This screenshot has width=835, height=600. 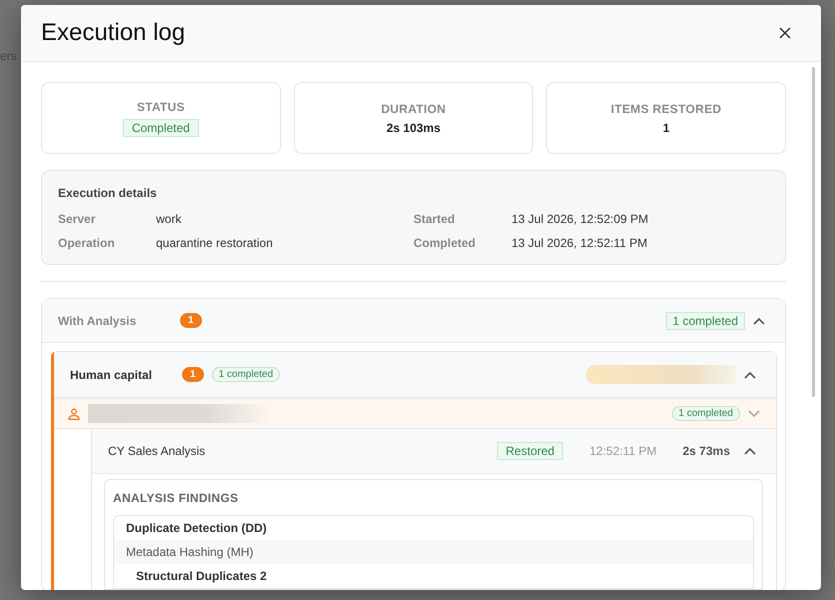 What do you see at coordinates (813, 232) in the screenshot?
I see `scrollbar` at bounding box center [813, 232].